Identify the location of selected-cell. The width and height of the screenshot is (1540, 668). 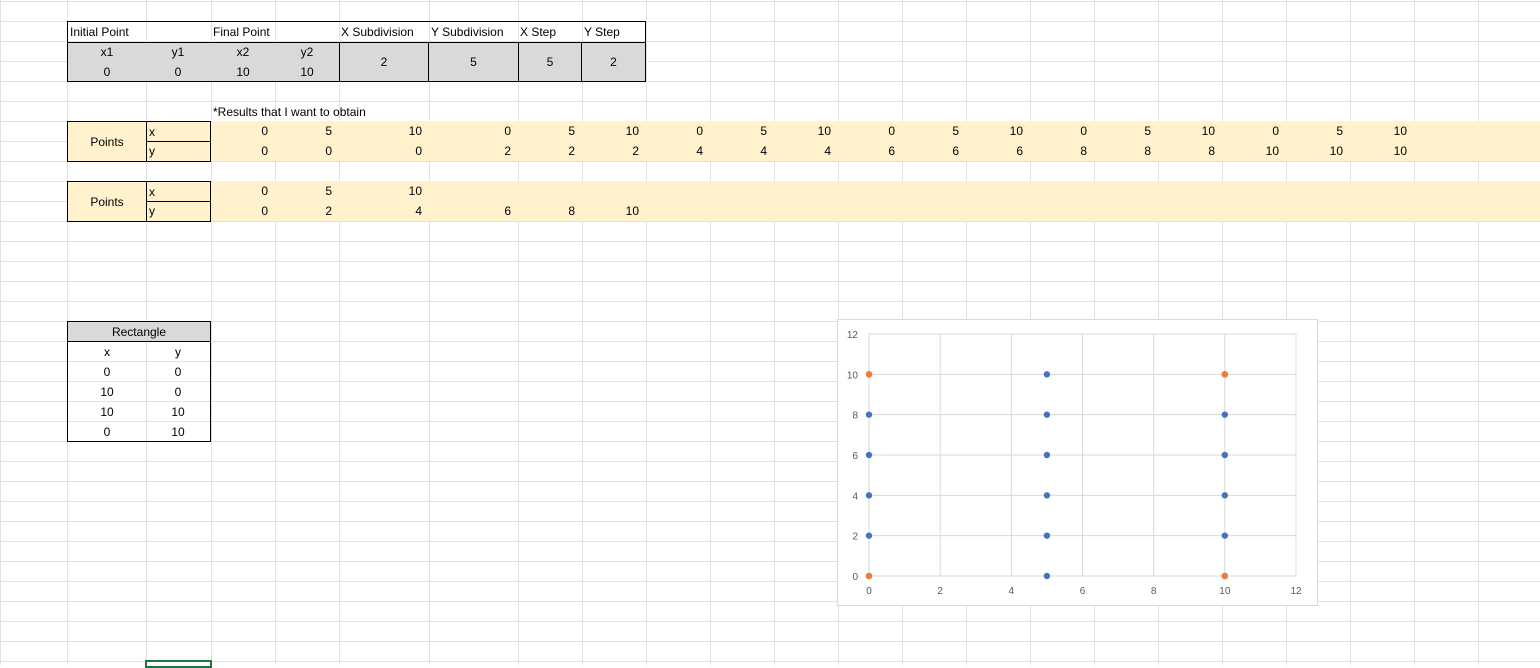
(178, 664).